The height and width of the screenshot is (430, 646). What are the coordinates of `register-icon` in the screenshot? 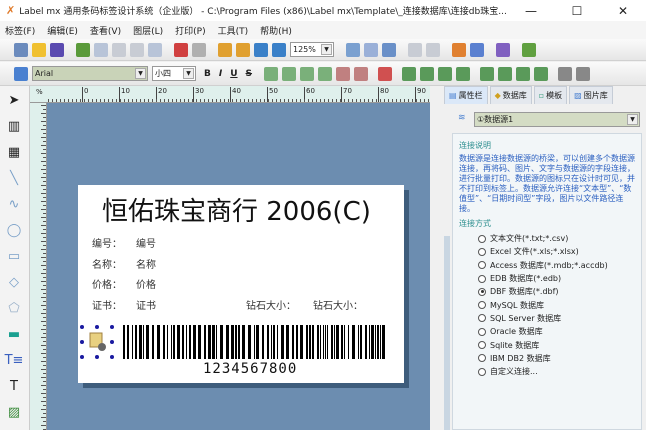 It's located at (503, 49).